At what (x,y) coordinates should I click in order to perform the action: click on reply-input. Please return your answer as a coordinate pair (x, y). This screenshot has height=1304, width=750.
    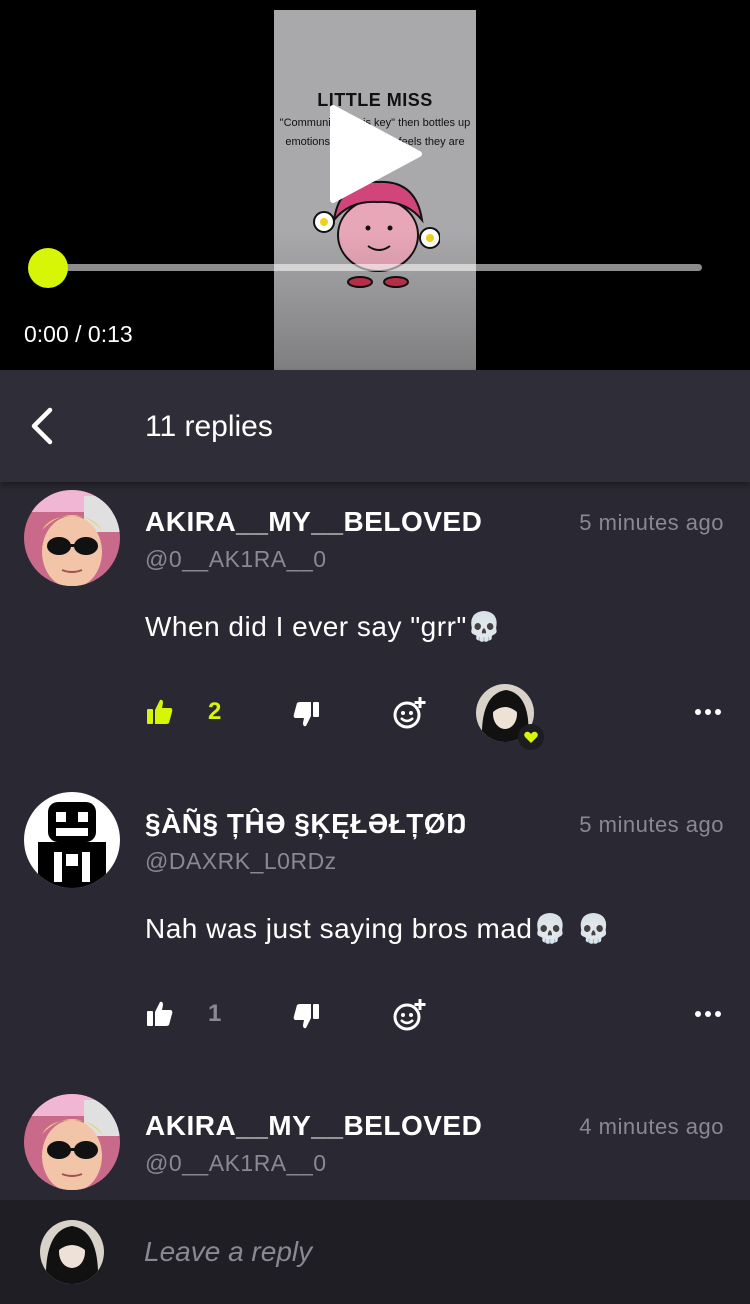
    Looking at the image, I should click on (424, 1252).